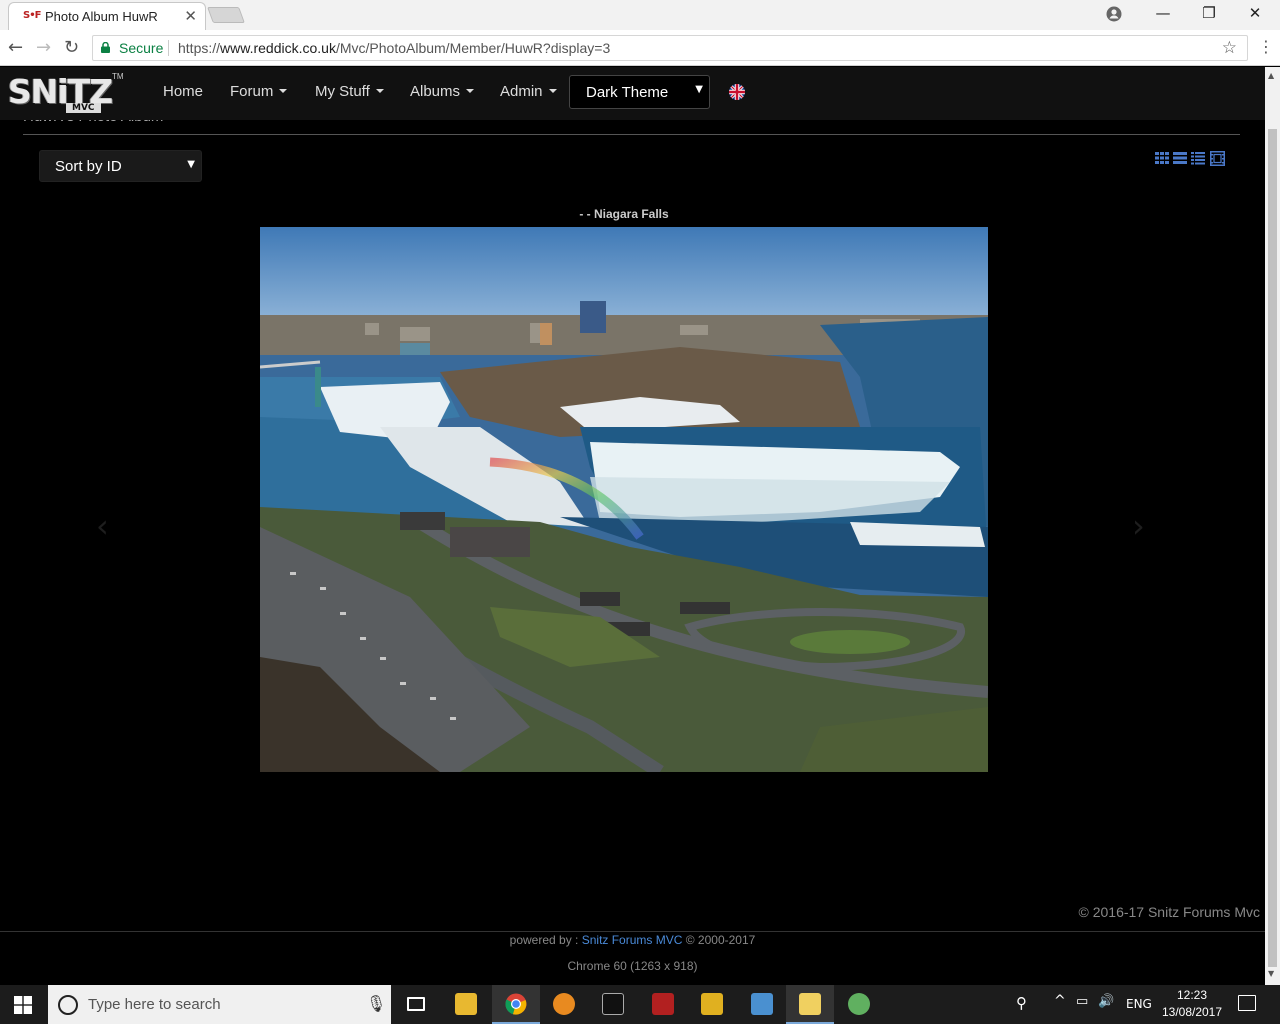 Image resolution: width=1280 pixels, height=1024 pixels. Describe the element at coordinates (71, 47) in the screenshot. I see `reload-icon: ↻` at that location.